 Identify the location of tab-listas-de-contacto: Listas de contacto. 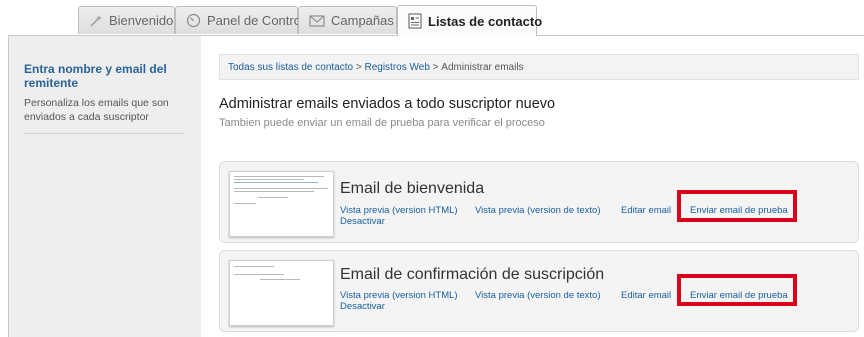
(469, 20).